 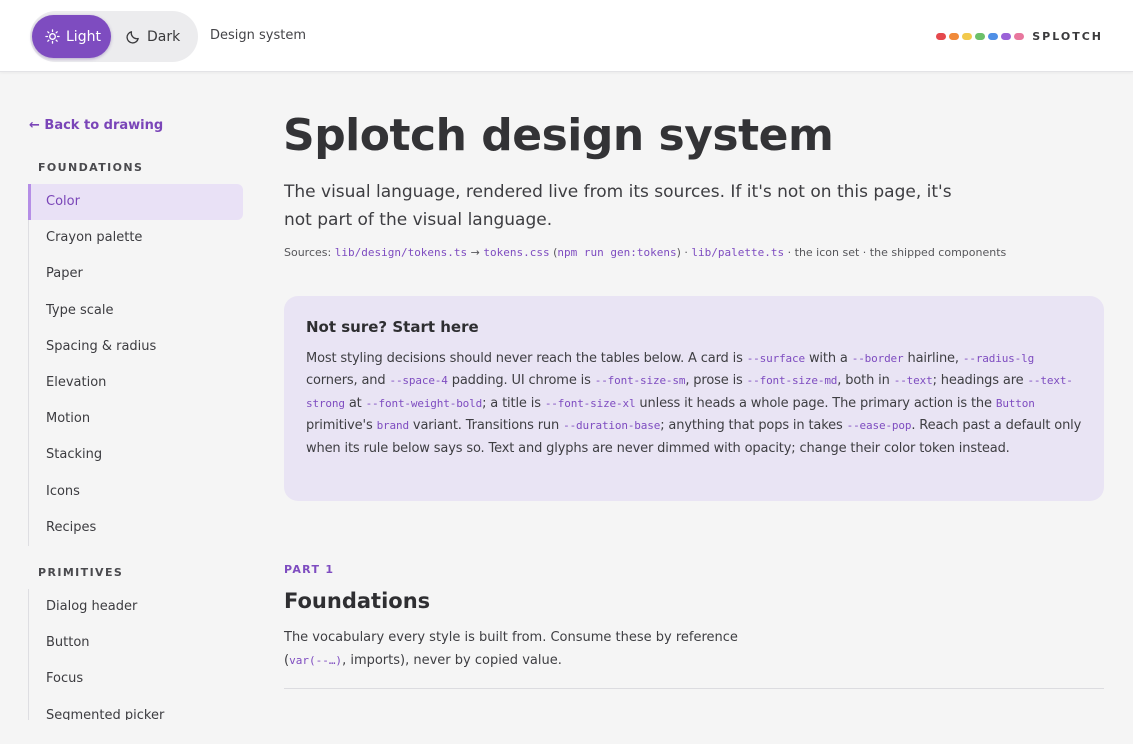 What do you see at coordinates (737, 252) in the screenshot?
I see `palette-ts-link: lib/palette.ts` at bounding box center [737, 252].